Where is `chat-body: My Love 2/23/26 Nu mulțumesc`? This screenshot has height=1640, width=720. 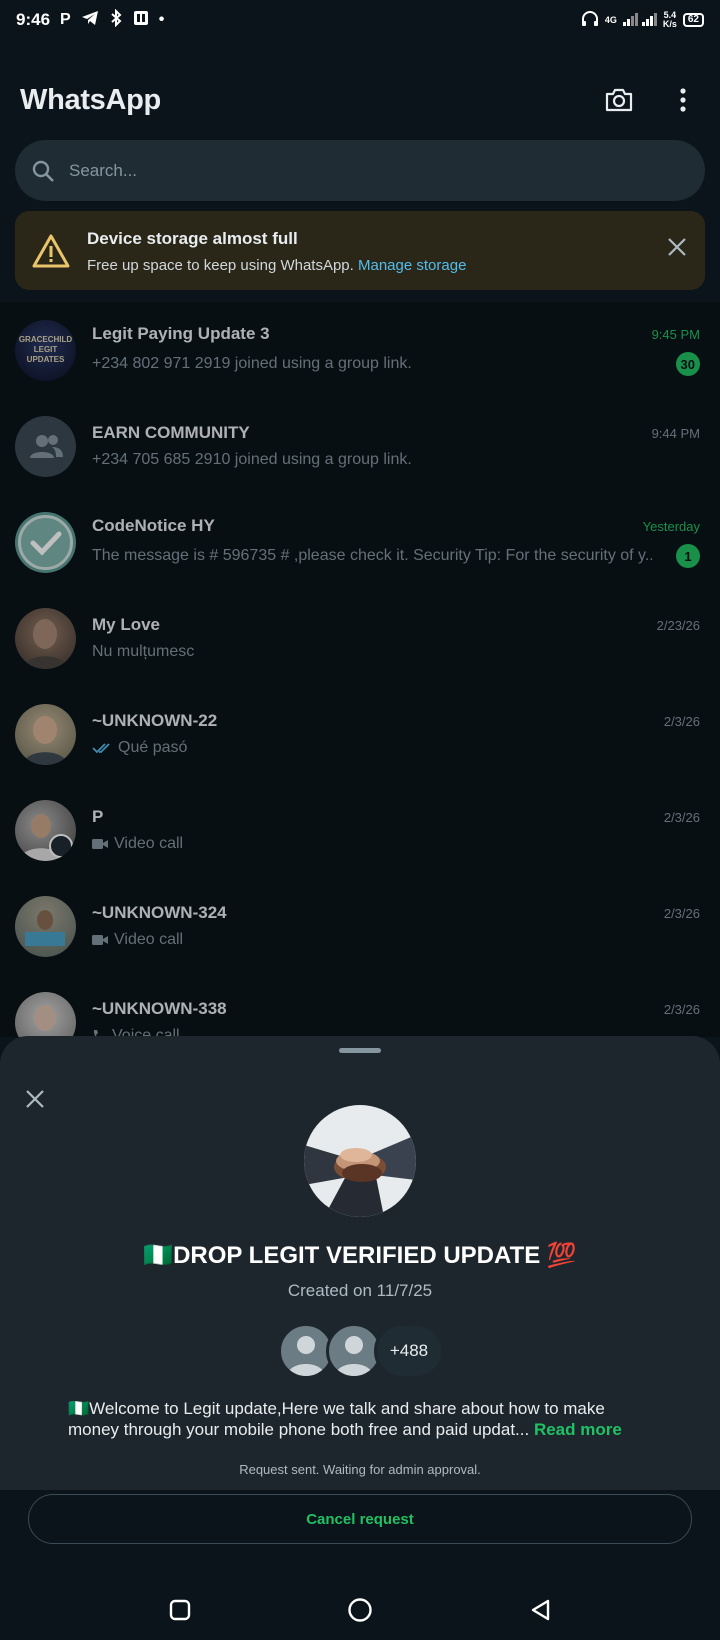 chat-body: My Love 2/23/26 Nu mulțumesc is located at coordinates (396, 638).